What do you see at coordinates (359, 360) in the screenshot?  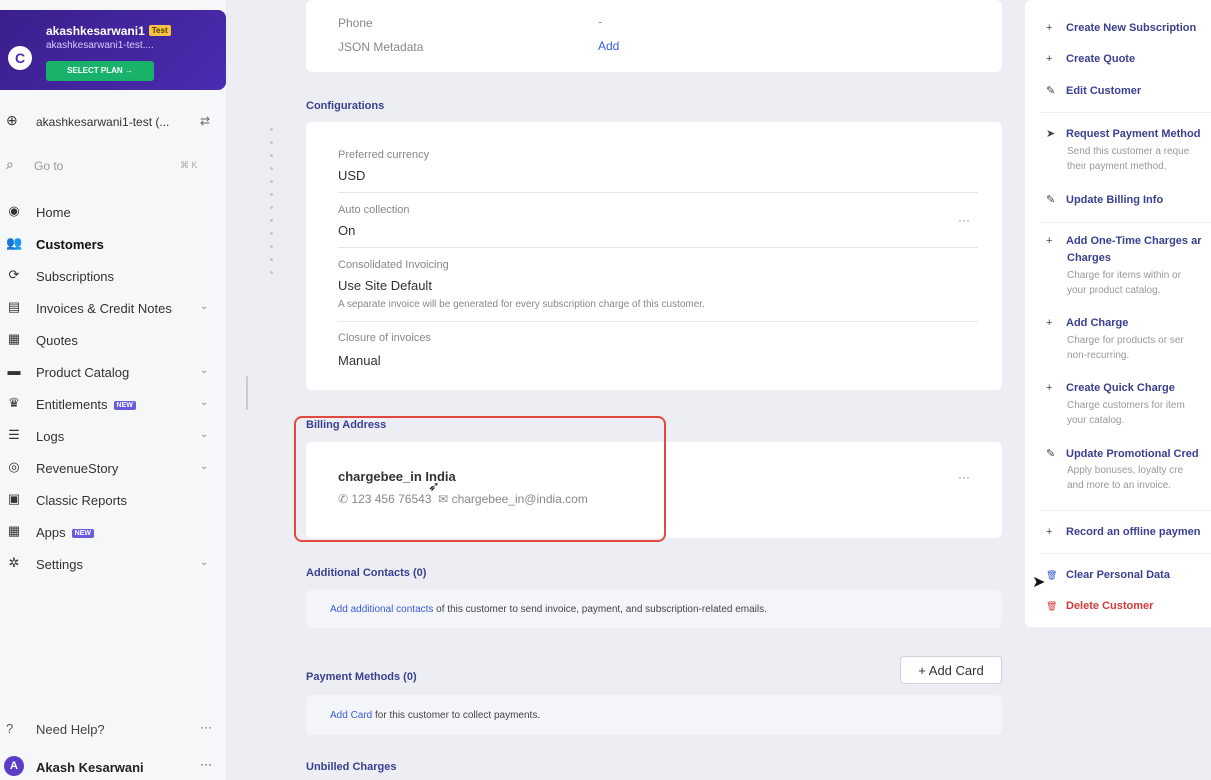 I see `closure-of-invoices-value: Manual` at bounding box center [359, 360].